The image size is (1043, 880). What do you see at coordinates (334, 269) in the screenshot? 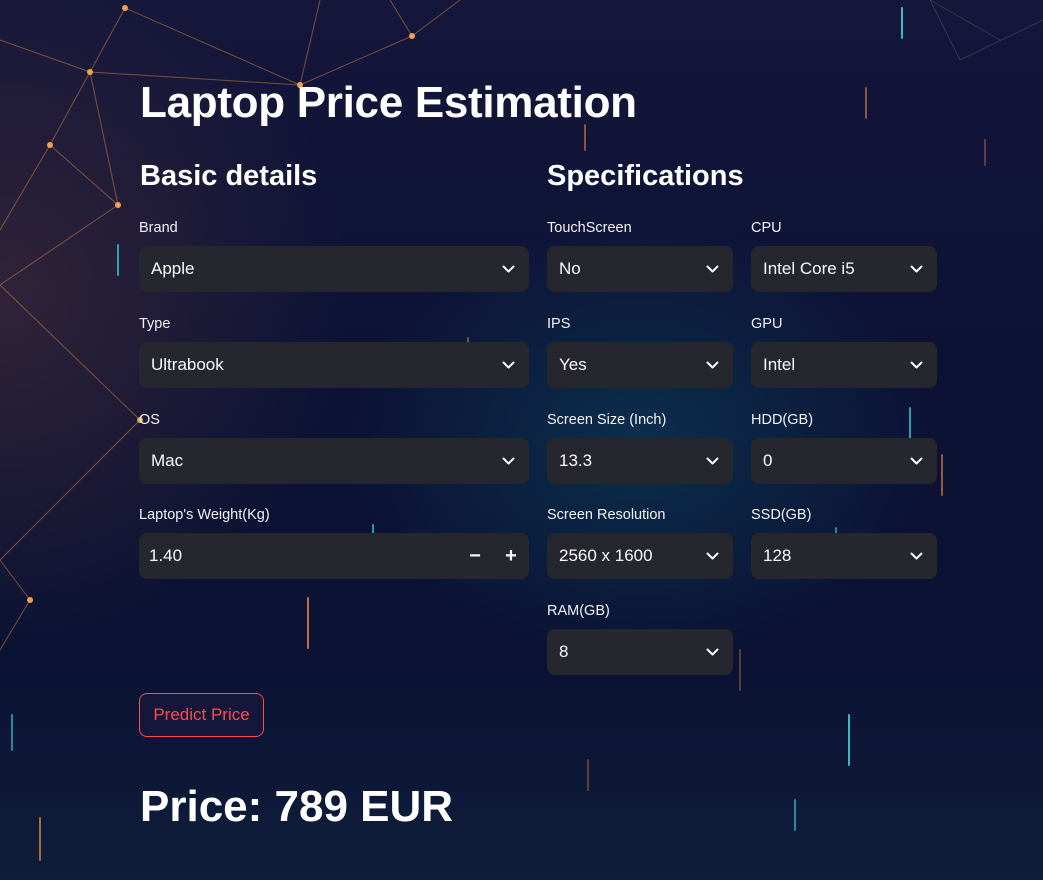
I see `brand-select: Apple` at bounding box center [334, 269].